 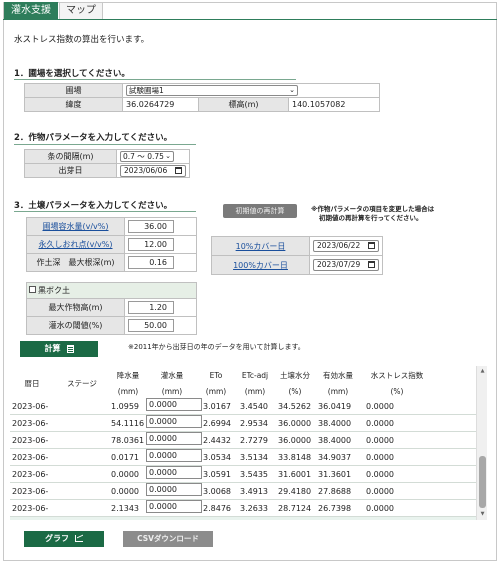 What do you see at coordinates (217, 474) in the screenshot?
I see `cell-eto: 3.0591` at bounding box center [217, 474].